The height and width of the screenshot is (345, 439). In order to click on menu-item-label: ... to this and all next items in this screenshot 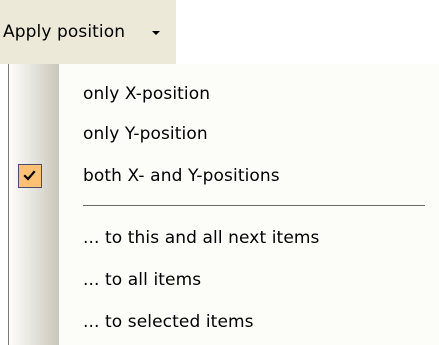, I will do `click(201, 238)`.